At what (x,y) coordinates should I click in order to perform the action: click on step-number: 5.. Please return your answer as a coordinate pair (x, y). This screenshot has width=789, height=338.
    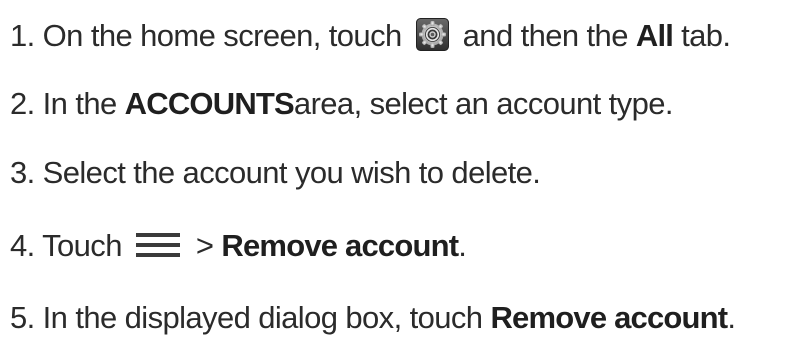
    Looking at the image, I should click on (22, 317).